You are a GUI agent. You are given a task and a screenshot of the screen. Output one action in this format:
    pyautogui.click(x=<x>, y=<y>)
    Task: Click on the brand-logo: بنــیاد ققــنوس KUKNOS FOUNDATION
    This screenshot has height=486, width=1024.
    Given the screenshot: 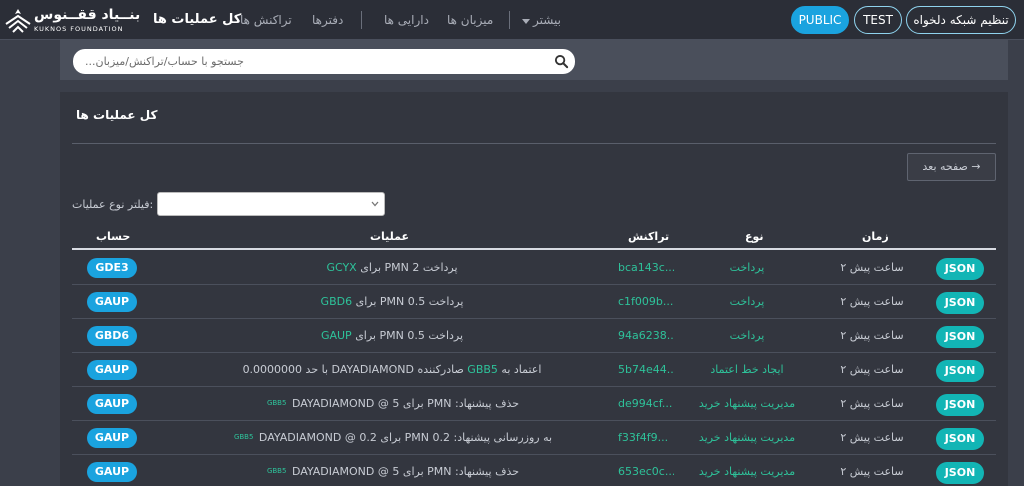 What is the action you would take?
    pyautogui.click(x=72, y=20)
    